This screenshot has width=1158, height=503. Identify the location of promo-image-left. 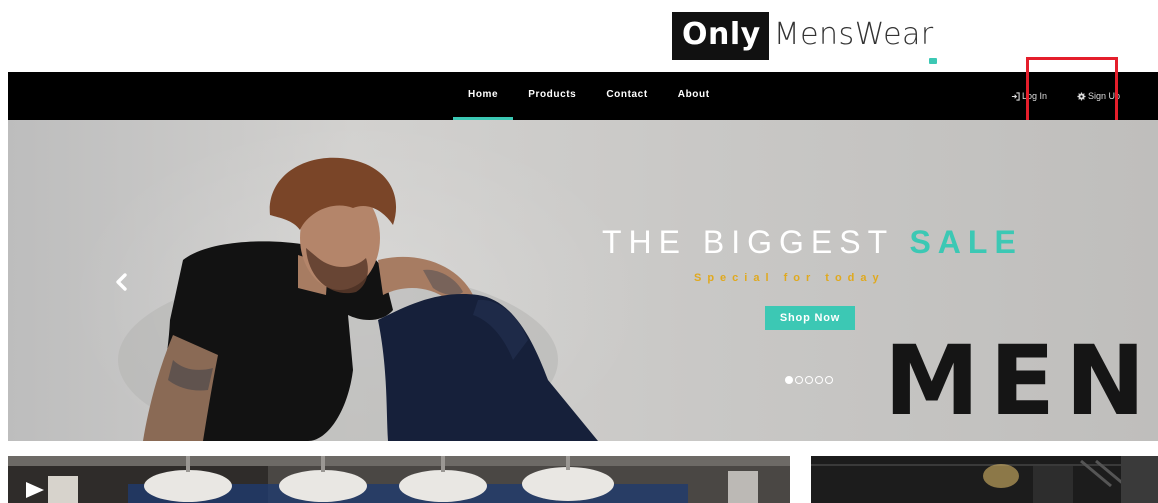
(399, 479).